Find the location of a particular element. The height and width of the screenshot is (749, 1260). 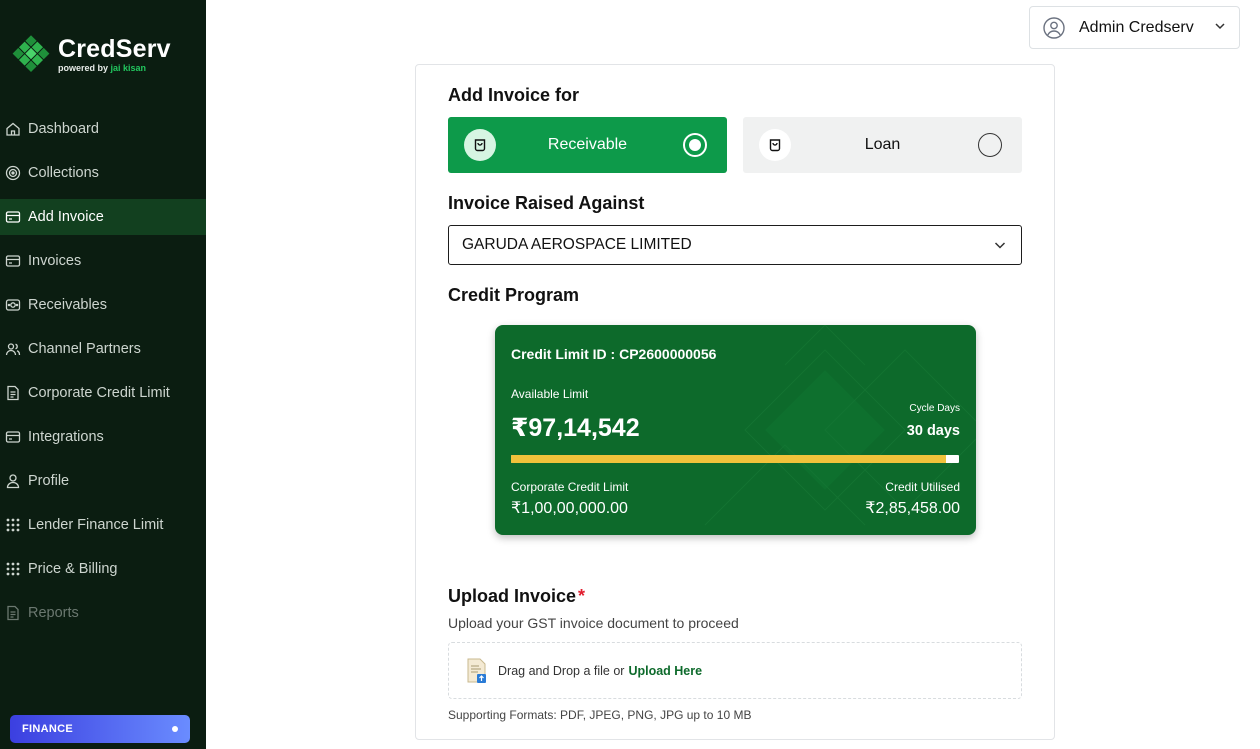

receivable-radio is located at coordinates (695, 145).